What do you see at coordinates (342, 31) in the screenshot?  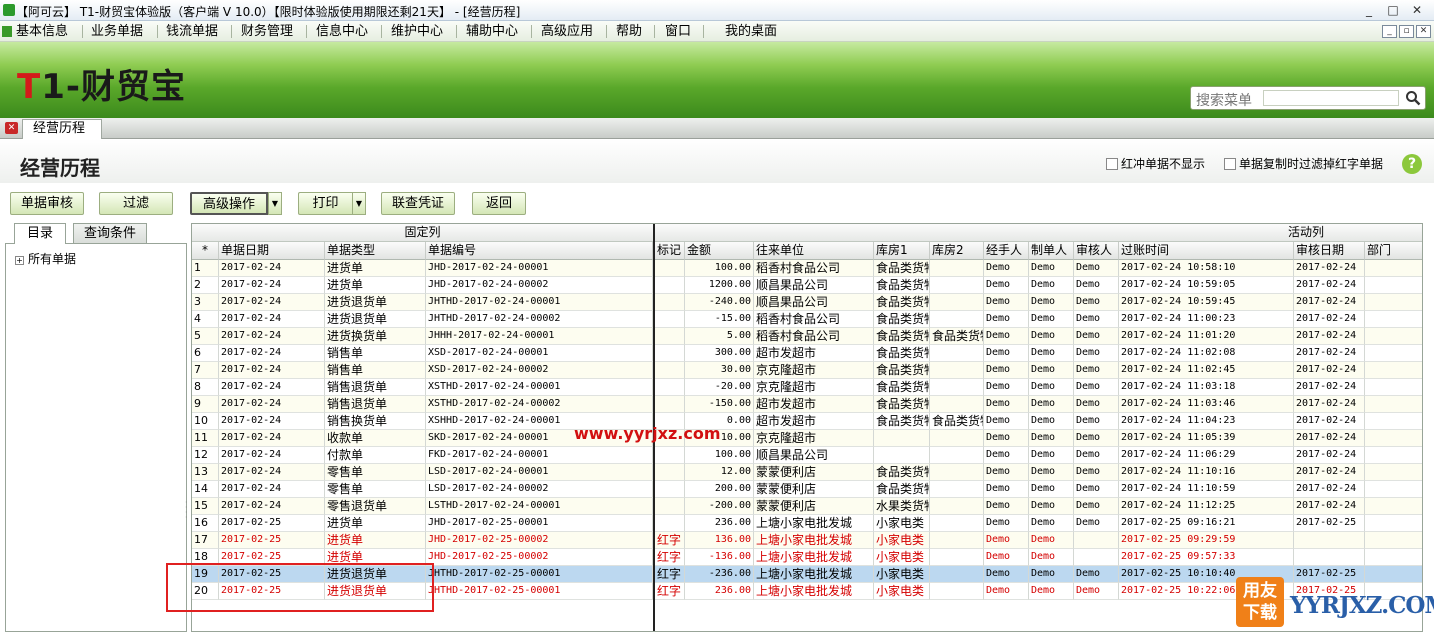 I see `menu-info-center: 信息中心` at bounding box center [342, 31].